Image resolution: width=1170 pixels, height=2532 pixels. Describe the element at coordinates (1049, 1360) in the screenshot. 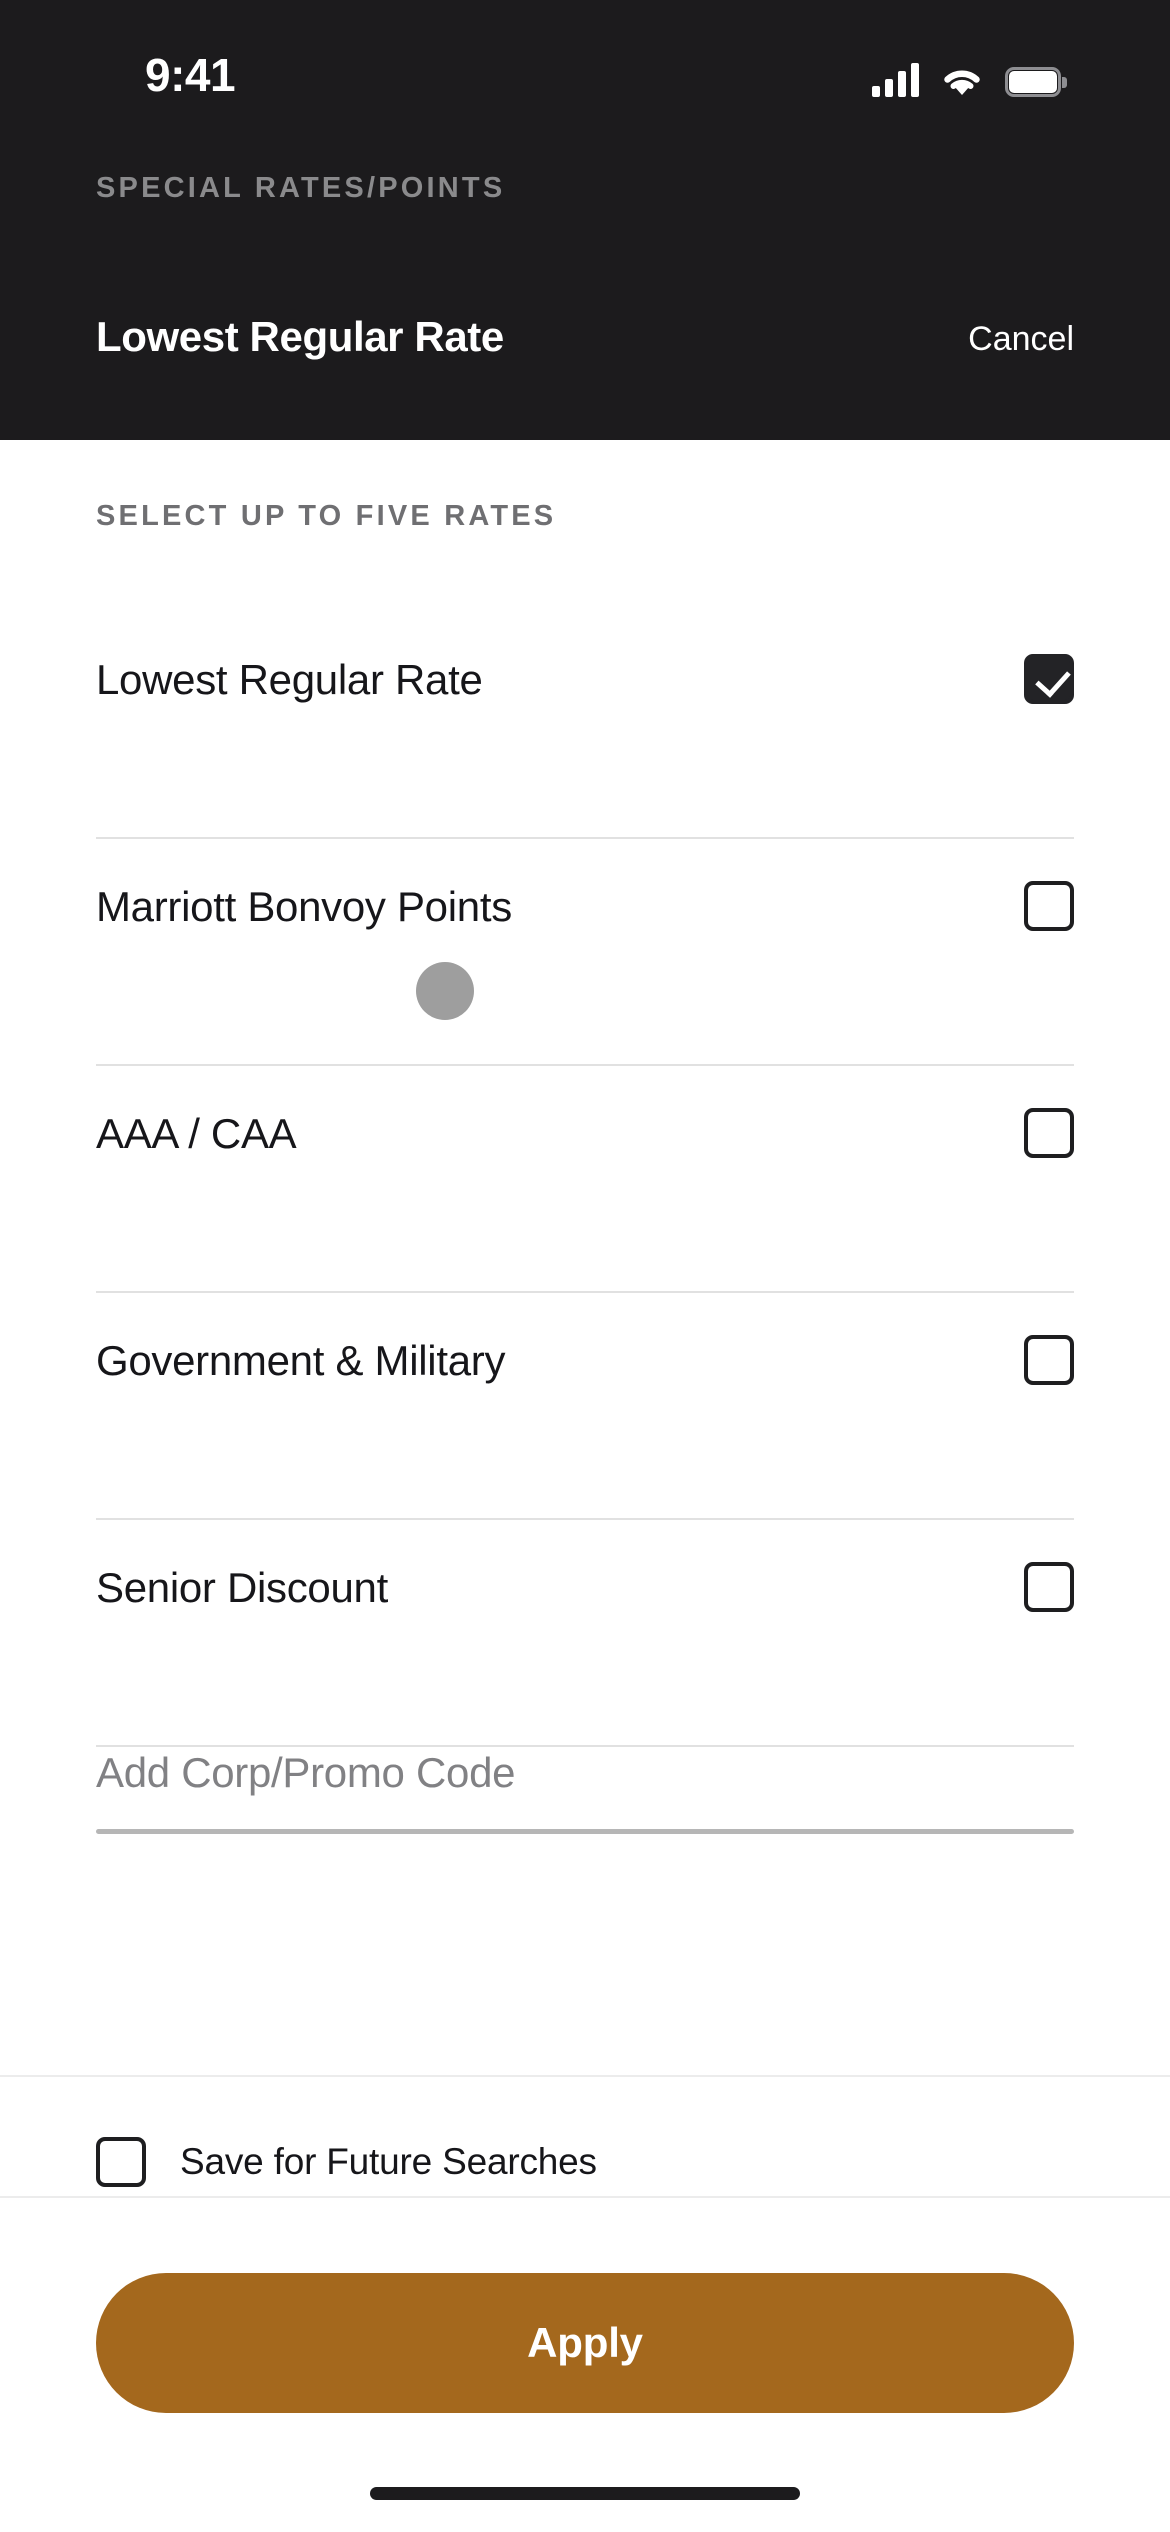

I see `checkbox-government-military` at that location.